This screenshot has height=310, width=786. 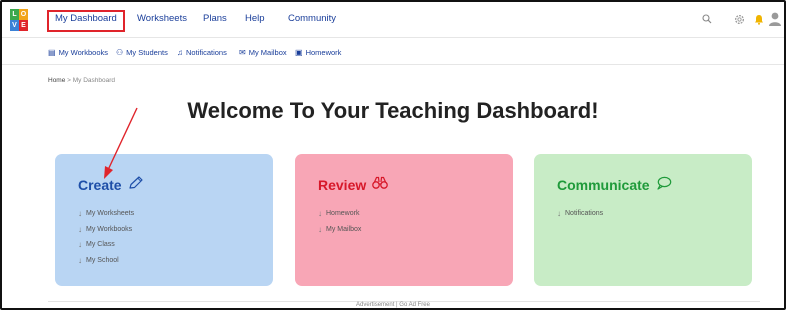 I want to click on link-my-class: ↓ My Class, so click(x=106, y=245).